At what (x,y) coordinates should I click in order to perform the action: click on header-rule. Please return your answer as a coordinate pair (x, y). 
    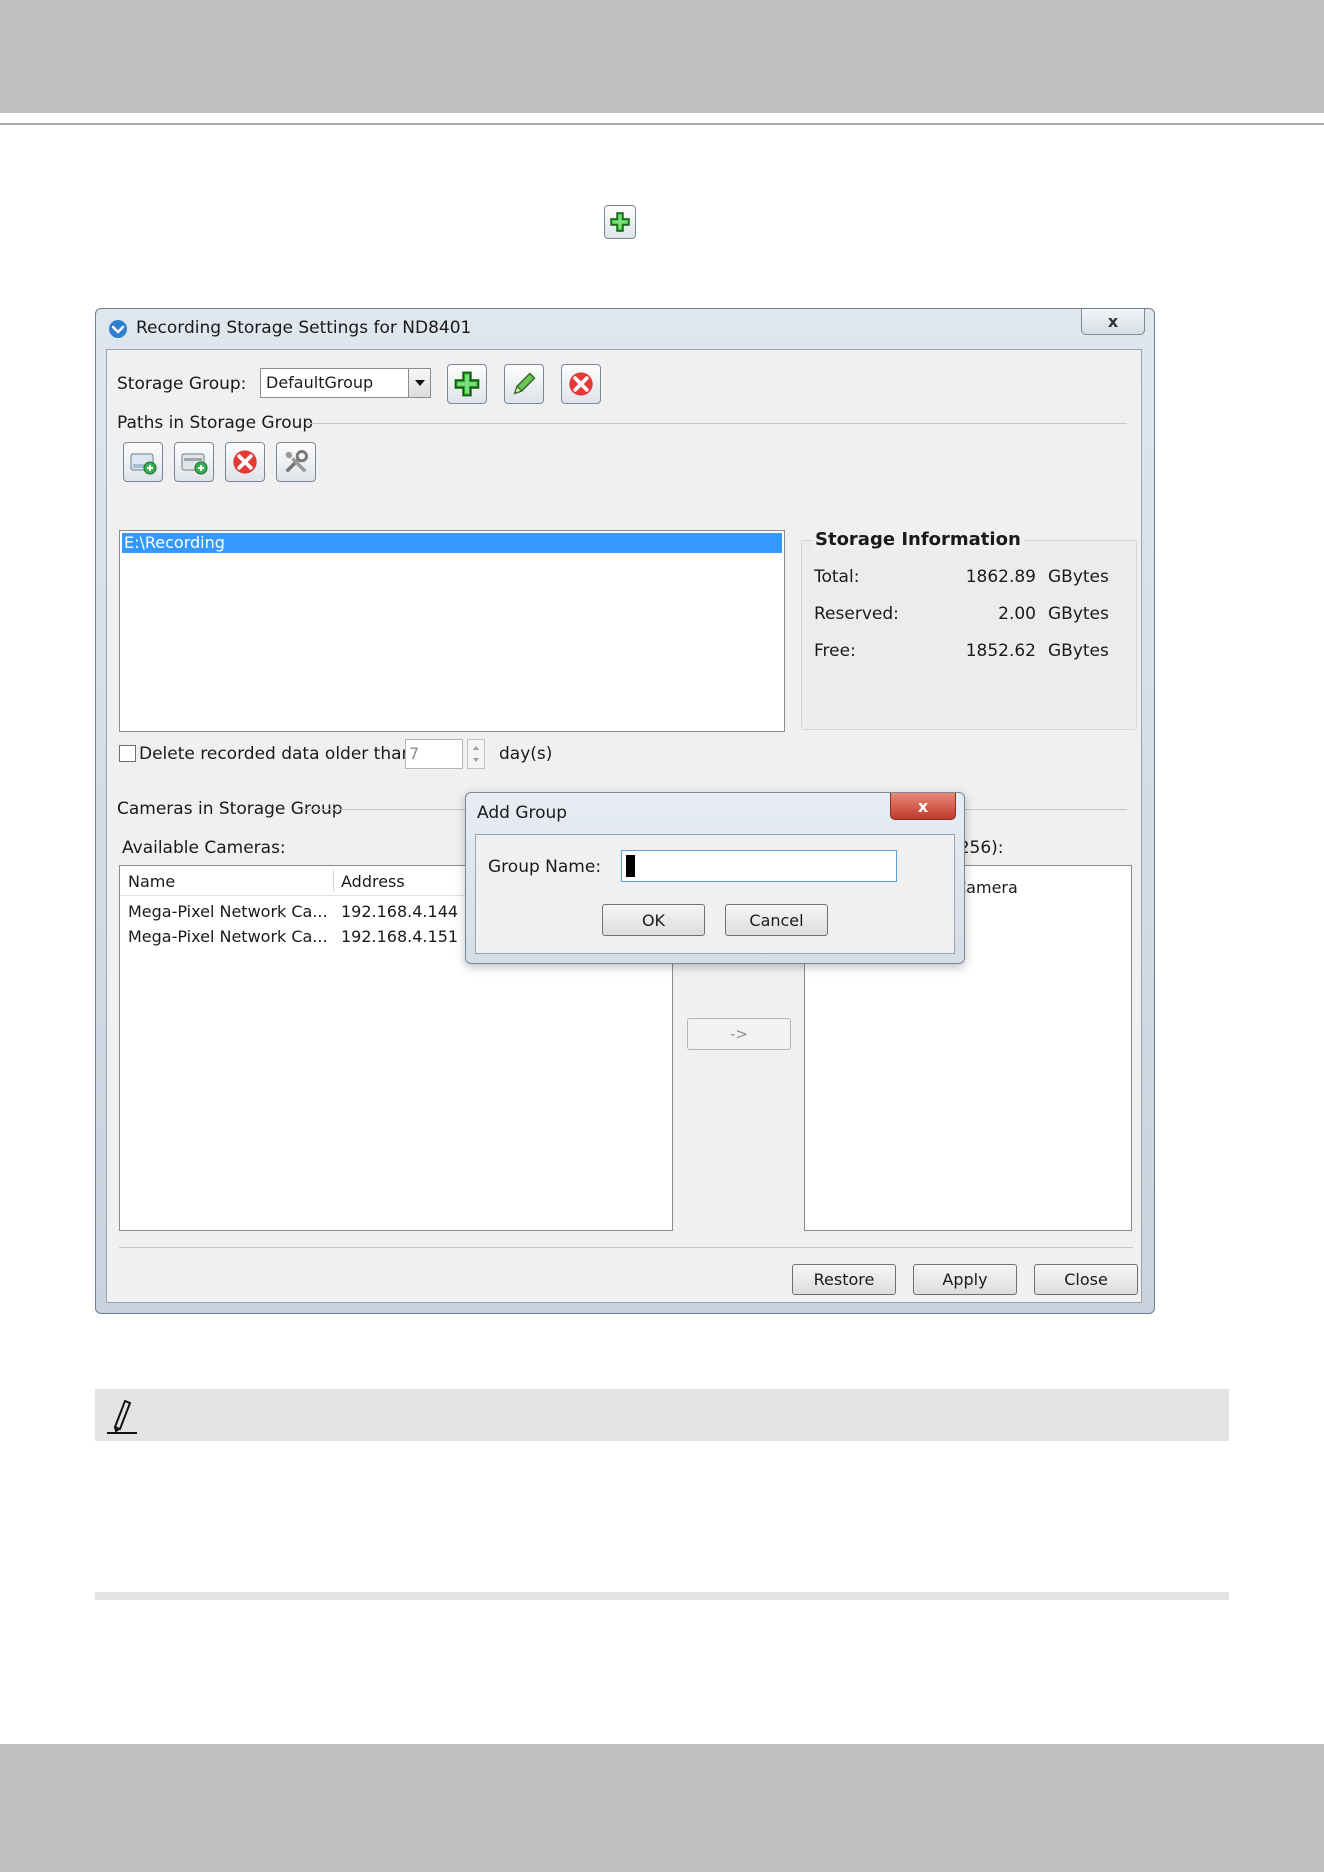
    Looking at the image, I should click on (662, 124).